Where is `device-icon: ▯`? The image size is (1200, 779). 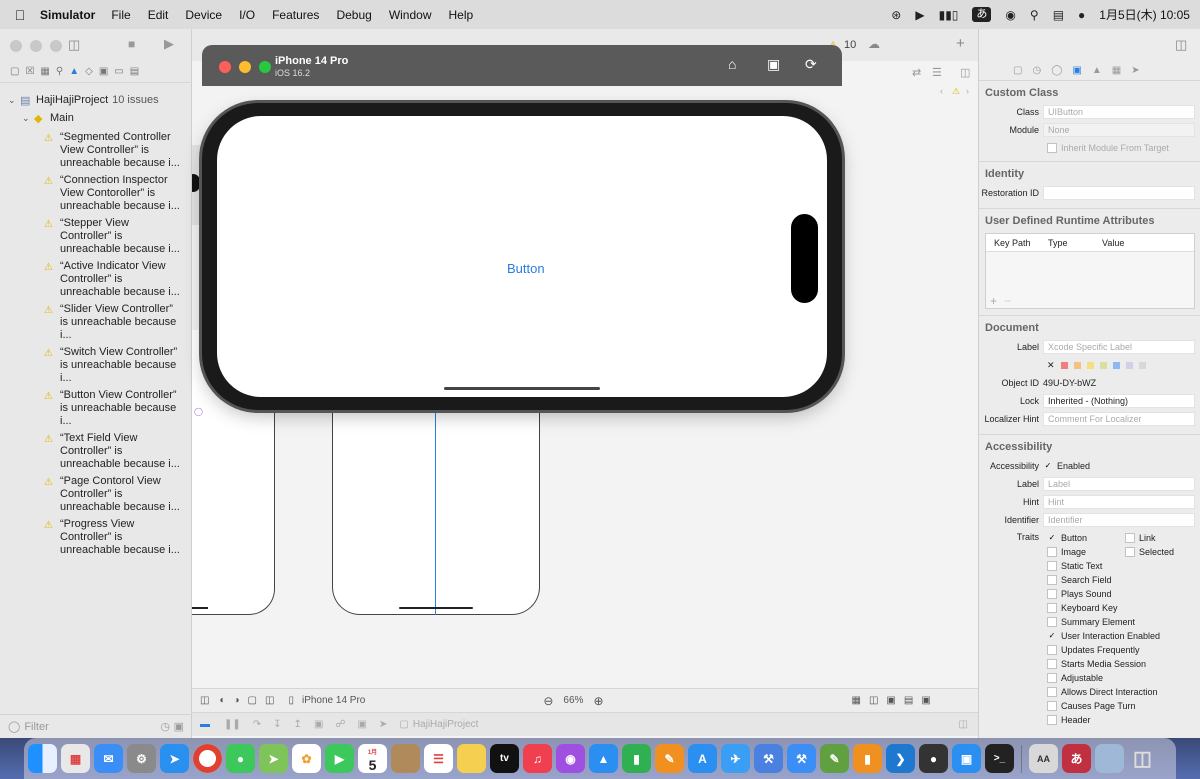
device-icon: ▯ is located at coordinates (291, 700).